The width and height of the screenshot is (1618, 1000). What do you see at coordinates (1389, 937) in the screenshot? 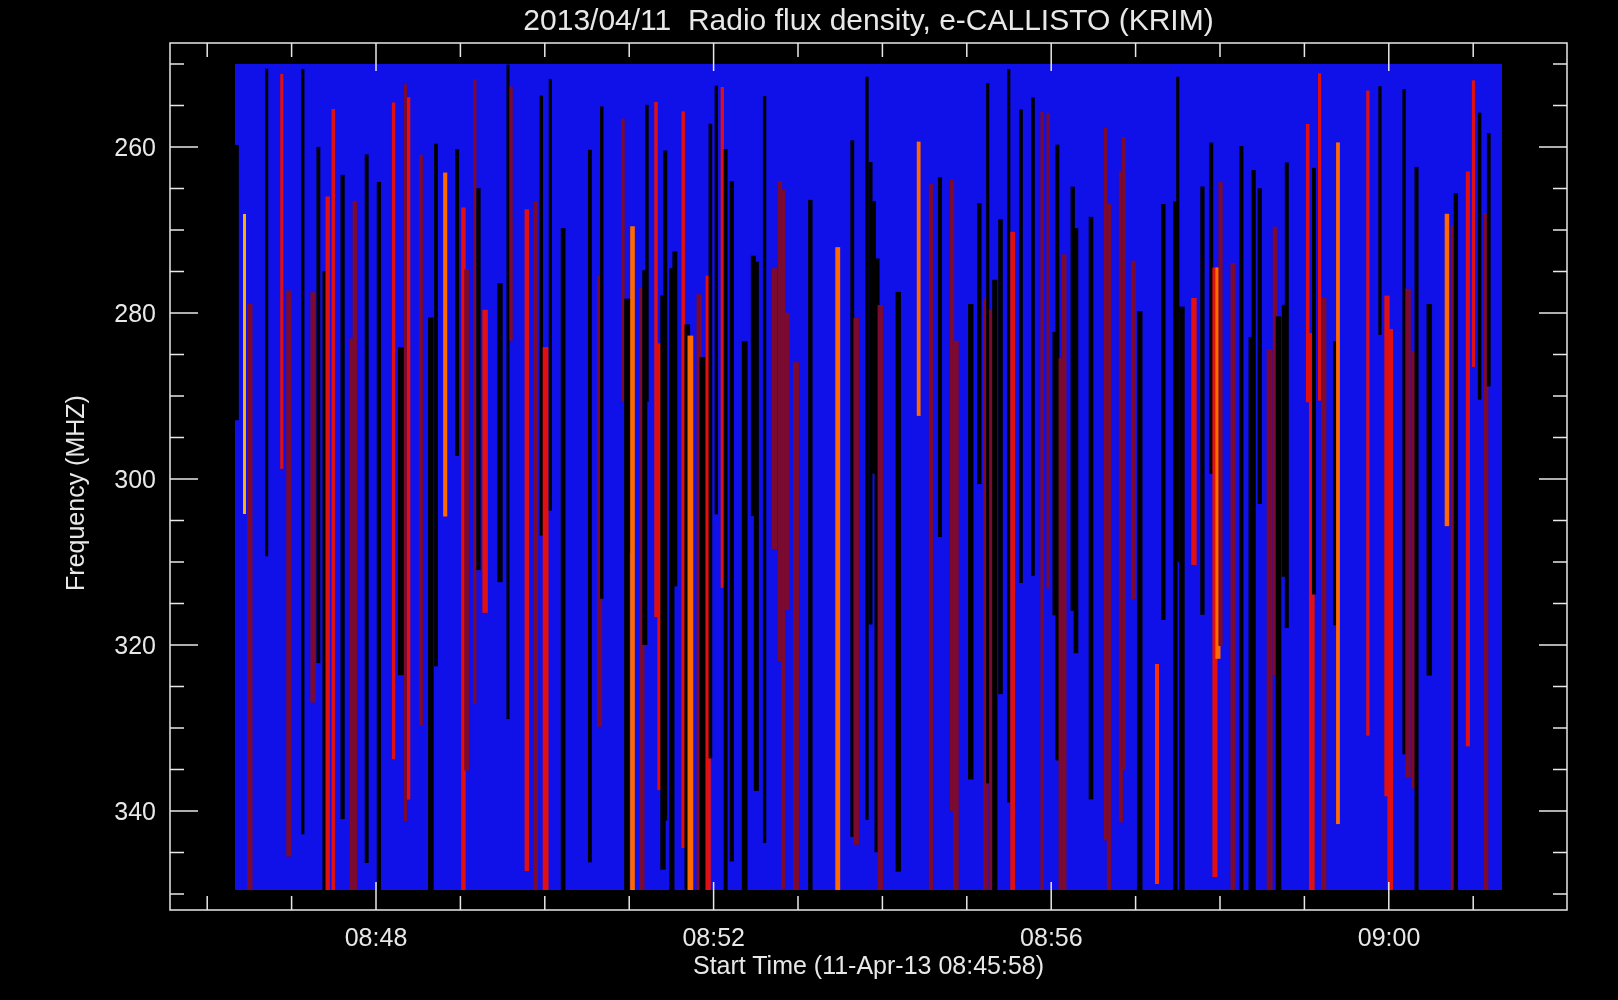
I see `x-tick-label: 09:00` at bounding box center [1389, 937].